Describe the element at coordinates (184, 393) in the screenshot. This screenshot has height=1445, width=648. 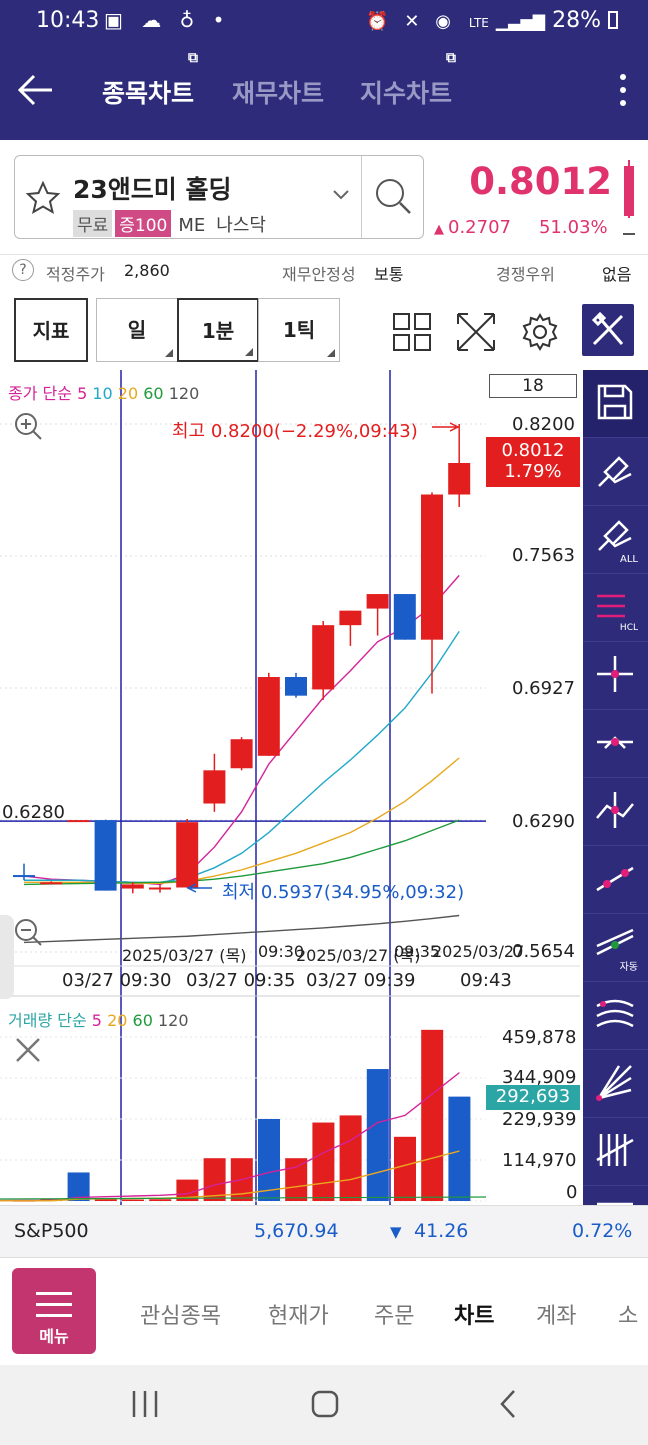
I see `price-ma-120: 120` at that location.